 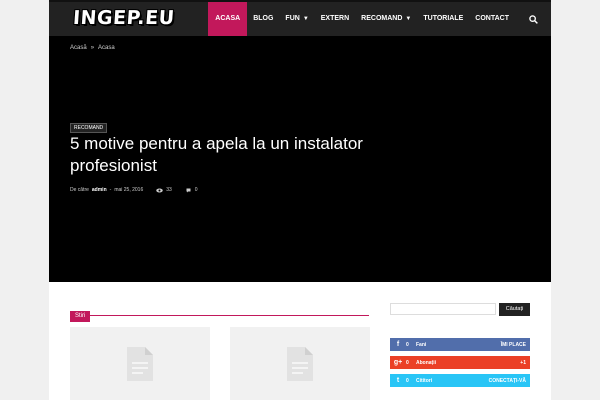 I want to click on googleplus-icon: g+, so click(x=398, y=362).